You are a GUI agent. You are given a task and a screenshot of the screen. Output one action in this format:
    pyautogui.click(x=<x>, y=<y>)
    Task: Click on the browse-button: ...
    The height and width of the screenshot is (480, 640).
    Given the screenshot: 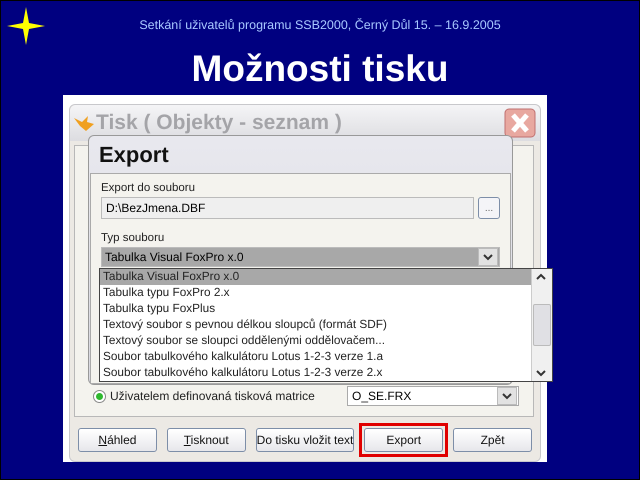 What is the action you would take?
    pyautogui.click(x=489, y=208)
    